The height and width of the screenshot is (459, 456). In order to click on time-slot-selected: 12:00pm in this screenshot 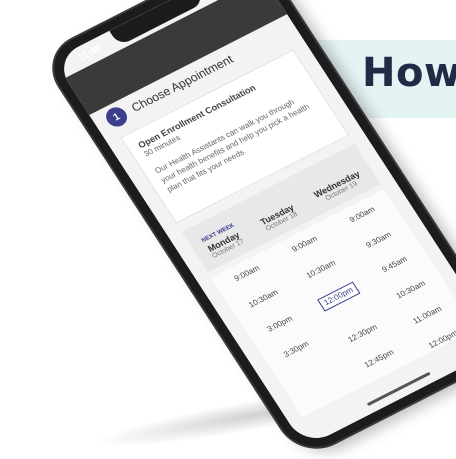, I will do `click(339, 296)`.